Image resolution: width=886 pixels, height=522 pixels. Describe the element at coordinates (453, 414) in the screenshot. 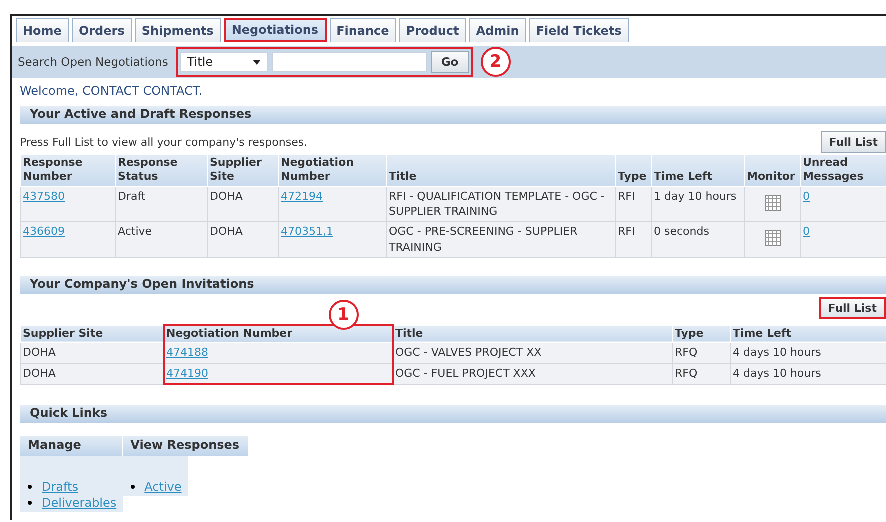

I see `section-header: Quick Links` at that location.